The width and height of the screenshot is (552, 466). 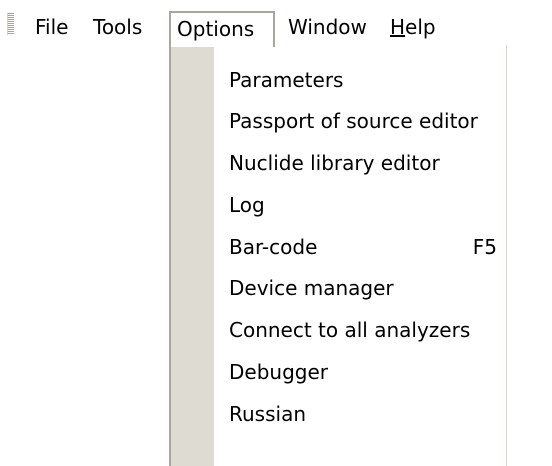 What do you see at coordinates (364, 372) in the screenshot?
I see `menu-item-debugger: Debugger` at bounding box center [364, 372].